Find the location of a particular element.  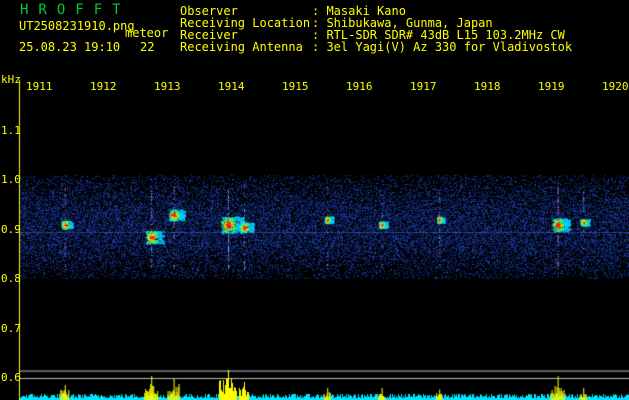

filename-label: UT2508231910.png is located at coordinates (77, 26).